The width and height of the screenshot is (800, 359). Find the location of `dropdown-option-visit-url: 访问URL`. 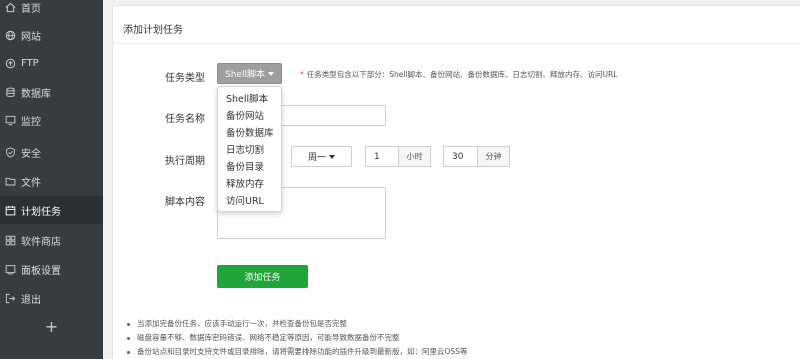

dropdown-option-visit-url: 访问URL is located at coordinates (249, 201).